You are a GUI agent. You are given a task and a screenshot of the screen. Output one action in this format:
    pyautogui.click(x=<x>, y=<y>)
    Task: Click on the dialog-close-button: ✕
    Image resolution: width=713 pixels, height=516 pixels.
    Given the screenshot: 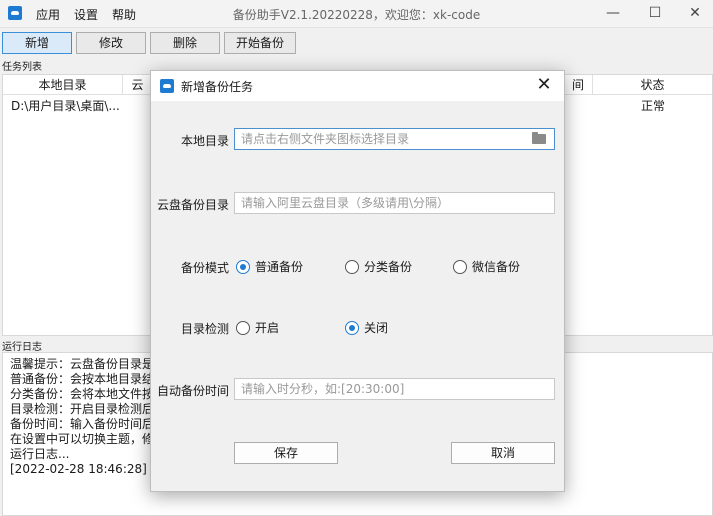 What is the action you would take?
    pyautogui.click(x=544, y=84)
    